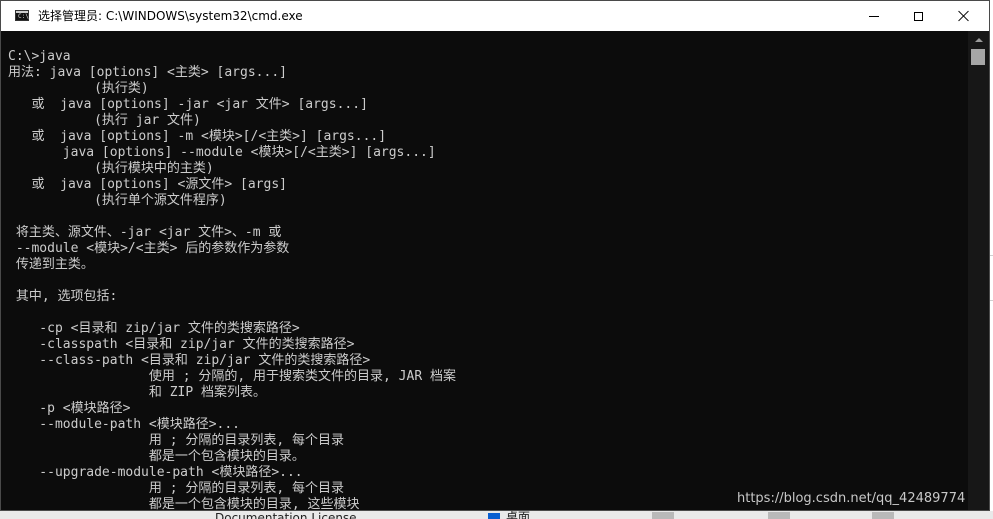 The image size is (993, 519). I want to click on console-line: -cp <目录和 zip/jar 文件的类搜索路径>, so click(154, 328).